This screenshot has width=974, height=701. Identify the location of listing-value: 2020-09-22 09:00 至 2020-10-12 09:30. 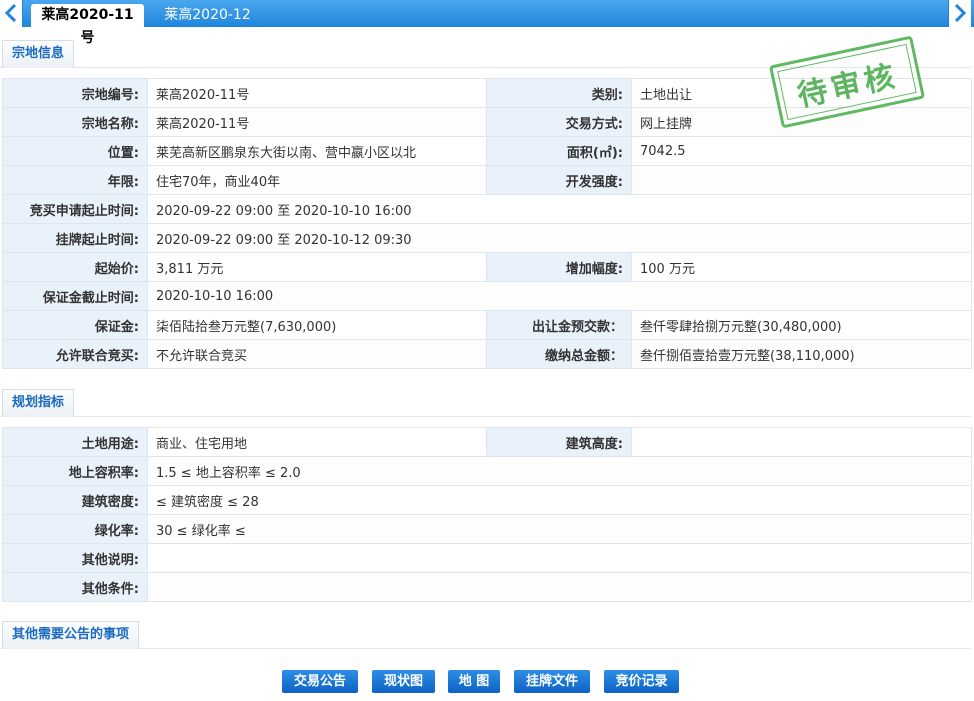
(559, 238).